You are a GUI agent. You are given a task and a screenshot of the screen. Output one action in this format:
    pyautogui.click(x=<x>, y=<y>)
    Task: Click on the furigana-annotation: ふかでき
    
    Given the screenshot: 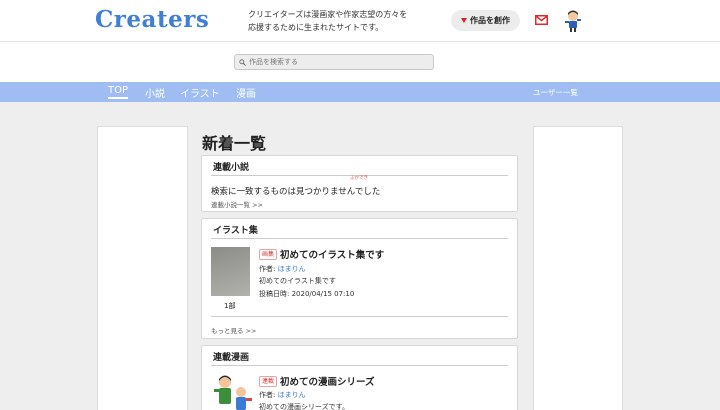 What is the action you would take?
    pyautogui.click(x=359, y=178)
    